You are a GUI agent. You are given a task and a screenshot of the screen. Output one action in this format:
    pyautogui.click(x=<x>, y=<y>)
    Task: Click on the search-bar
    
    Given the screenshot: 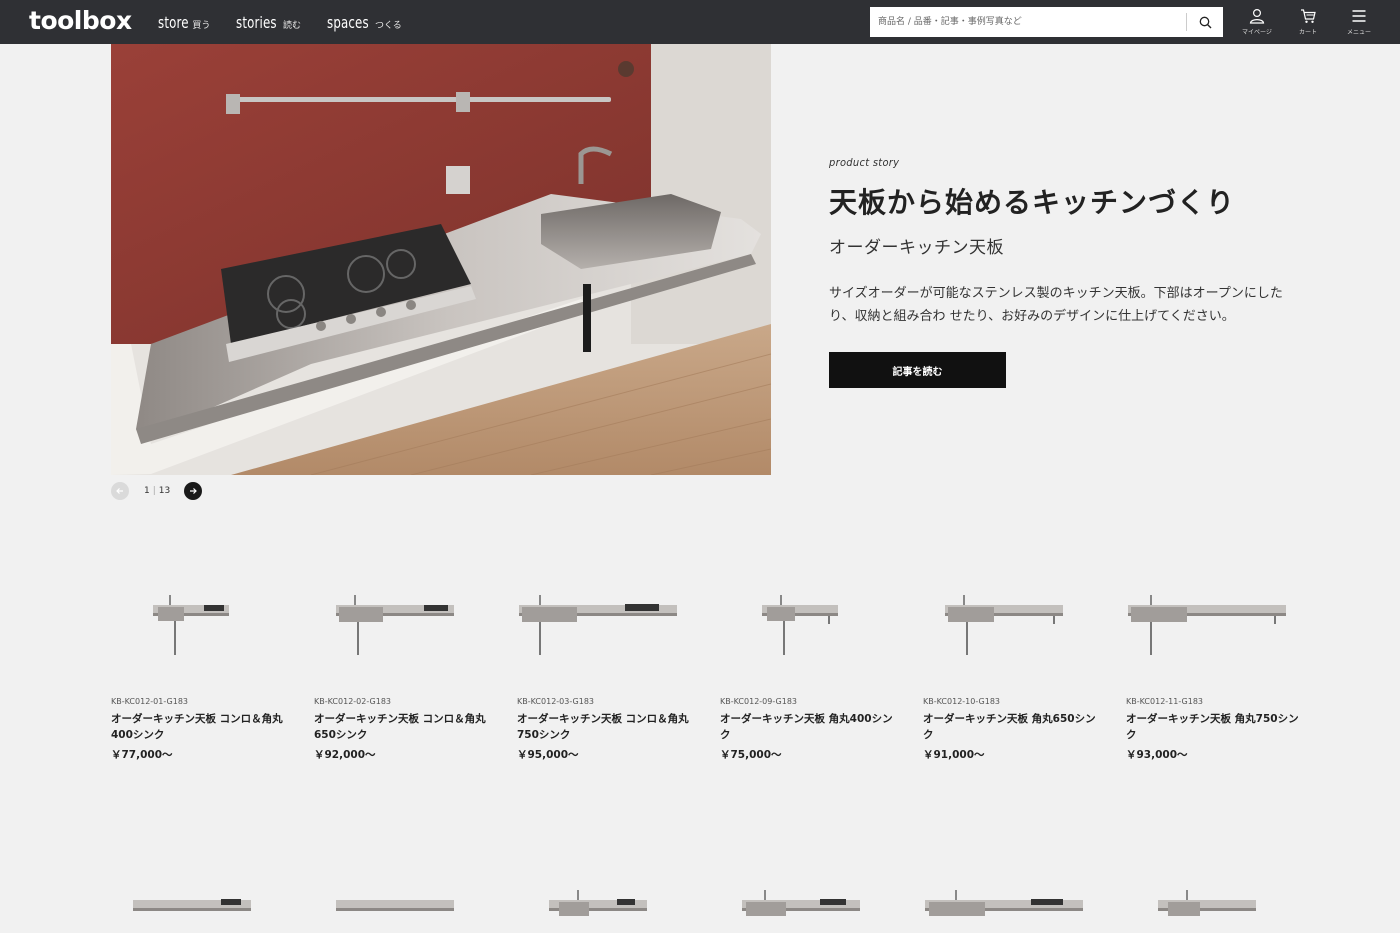 What is the action you would take?
    pyautogui.click(x=1046, y=22)
    